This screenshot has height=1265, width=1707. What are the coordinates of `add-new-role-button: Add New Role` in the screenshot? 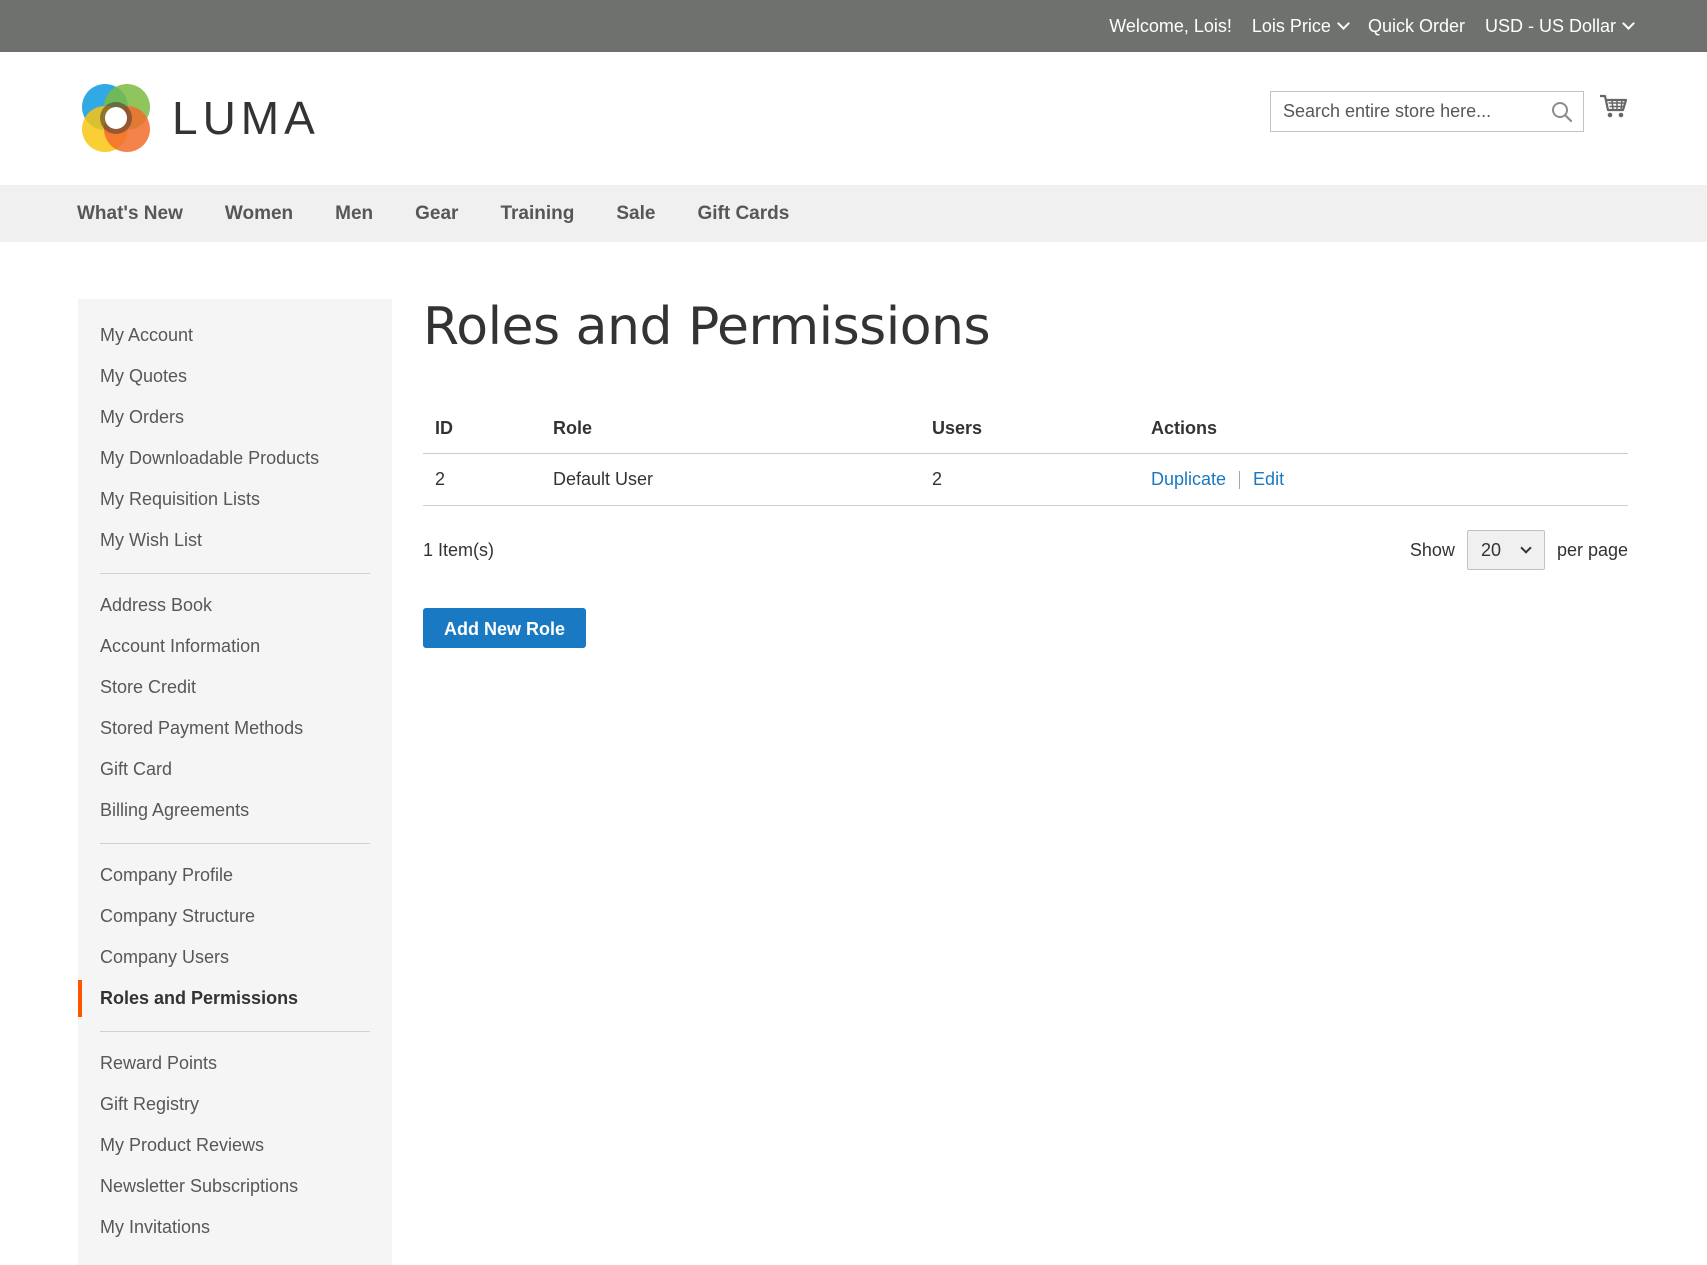 It's located at (505, 628).